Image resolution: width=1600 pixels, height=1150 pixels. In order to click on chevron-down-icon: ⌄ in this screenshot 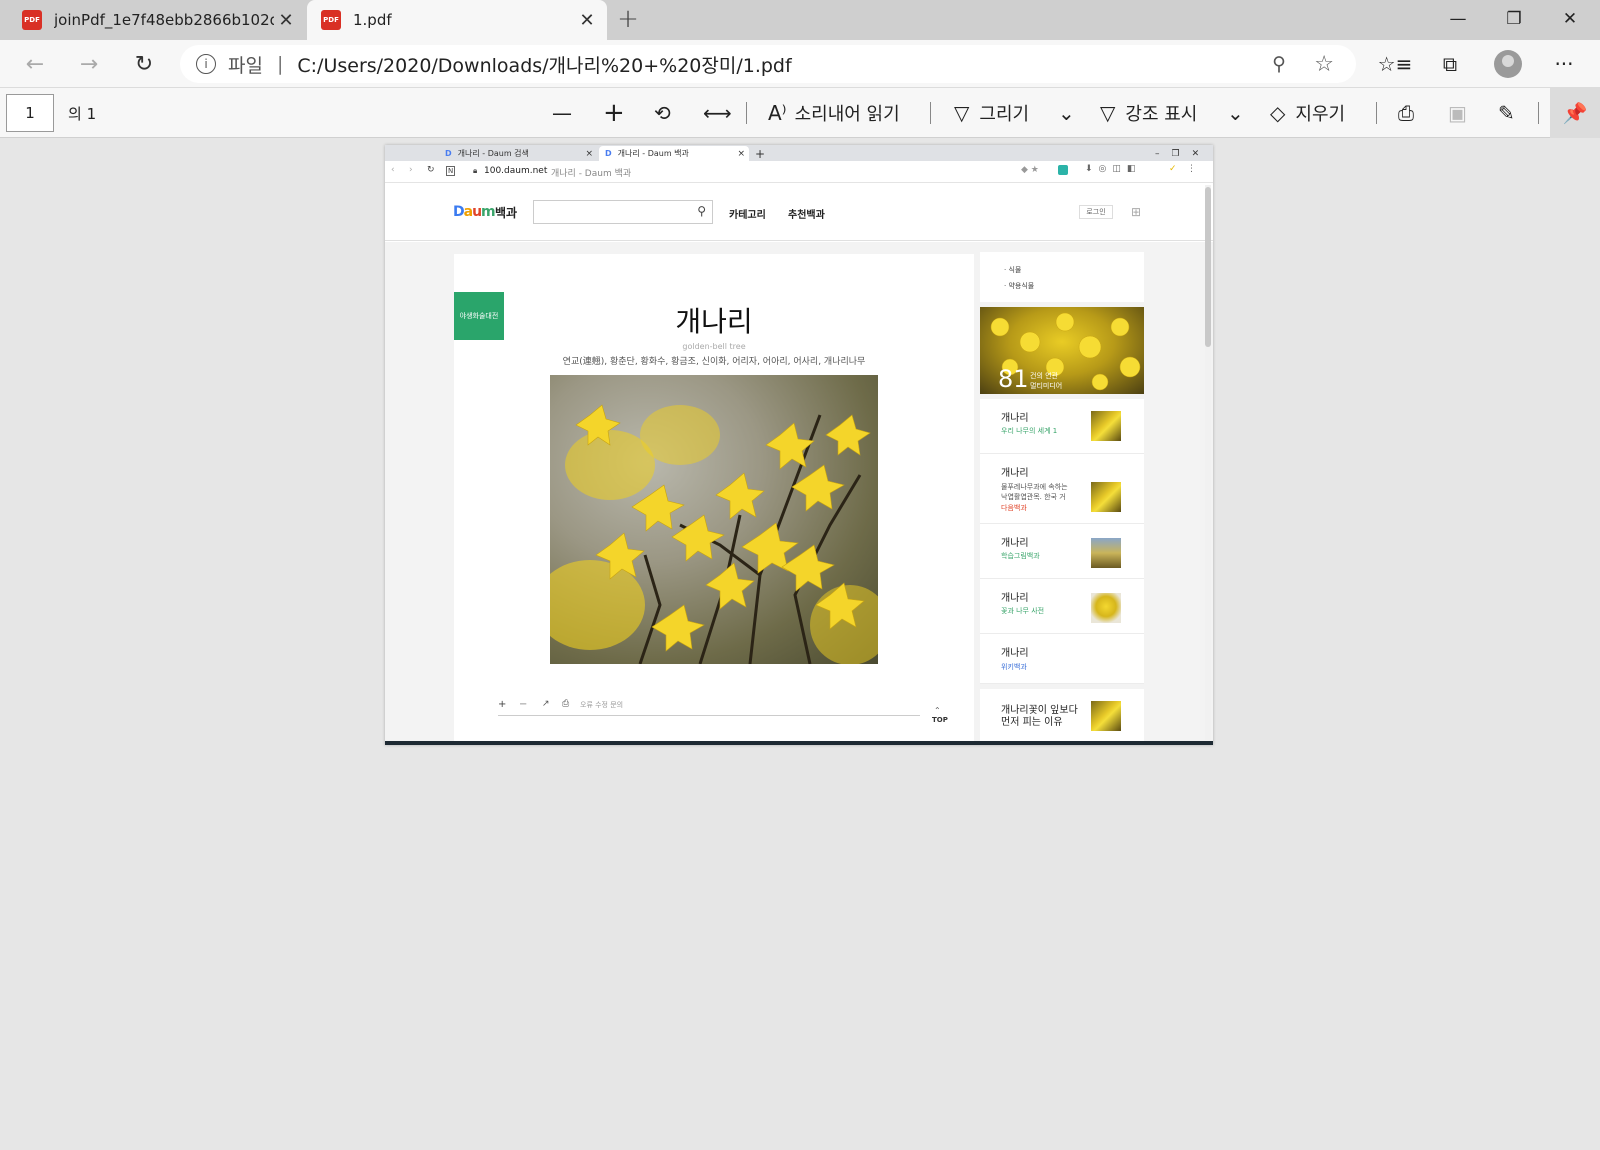, I will do `click(1235, 113)`.